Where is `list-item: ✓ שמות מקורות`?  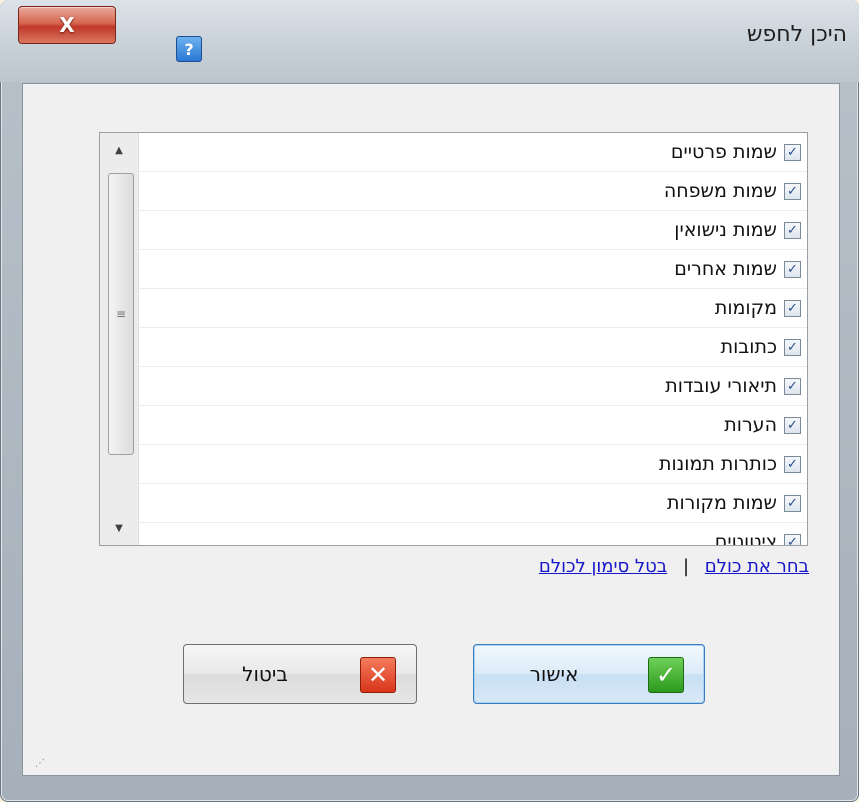 list-item: ✓ שמות מקורות is located at coordinates (473, 503).